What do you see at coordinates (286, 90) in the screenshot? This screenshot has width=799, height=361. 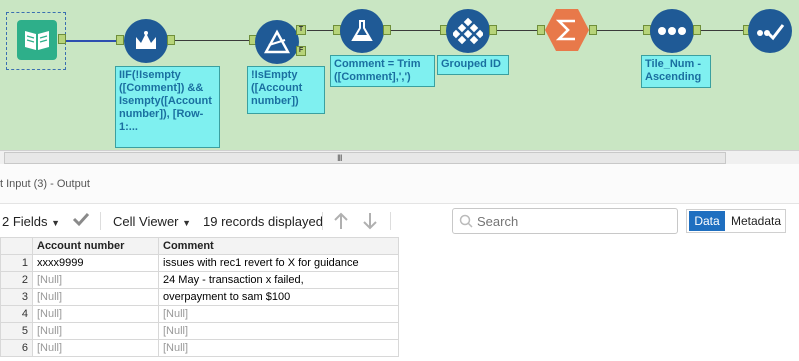 I see `filter-annotation: !IsEmpty ([Account number])` at bounding box center [286, 90].